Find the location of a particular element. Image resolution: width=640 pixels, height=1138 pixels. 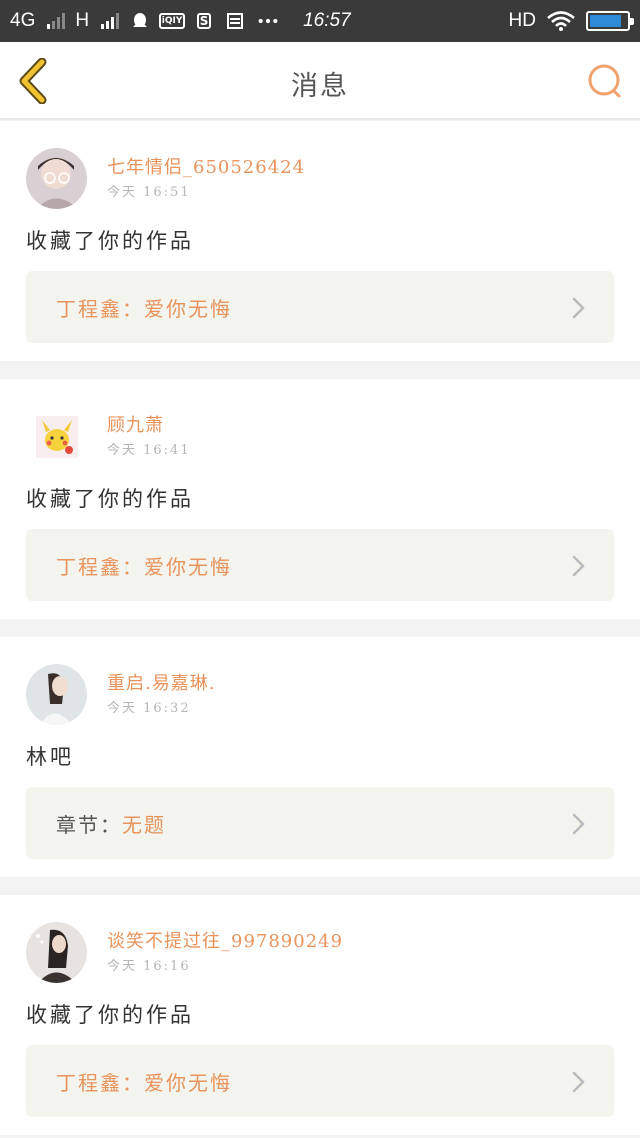

wifi-icon is located at coordinates (561, 21).